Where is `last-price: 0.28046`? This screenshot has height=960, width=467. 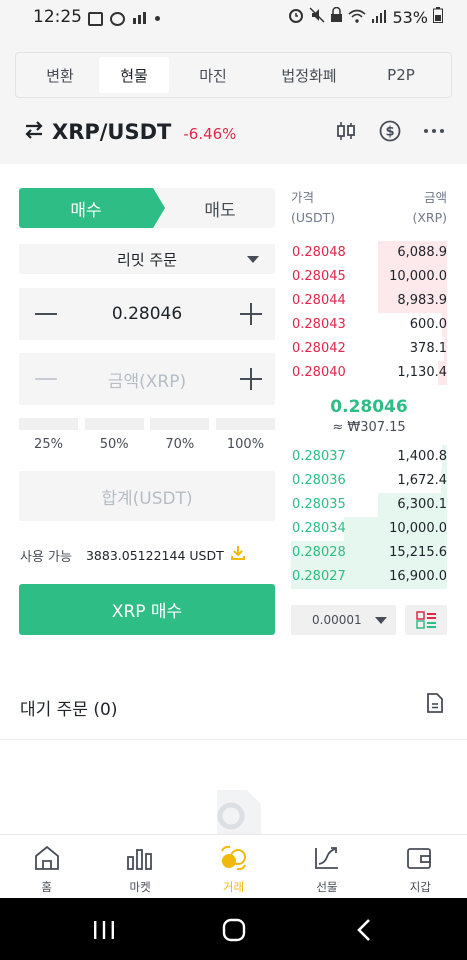 last-price: 0.28046 is located at coordinates (369, 407).